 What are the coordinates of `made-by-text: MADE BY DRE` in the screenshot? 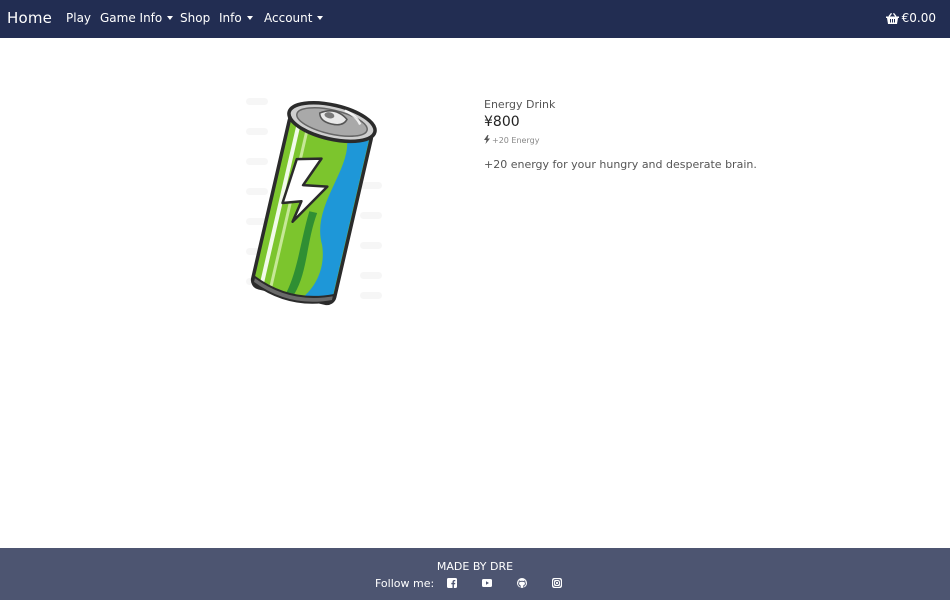 It's located at (475, 566).